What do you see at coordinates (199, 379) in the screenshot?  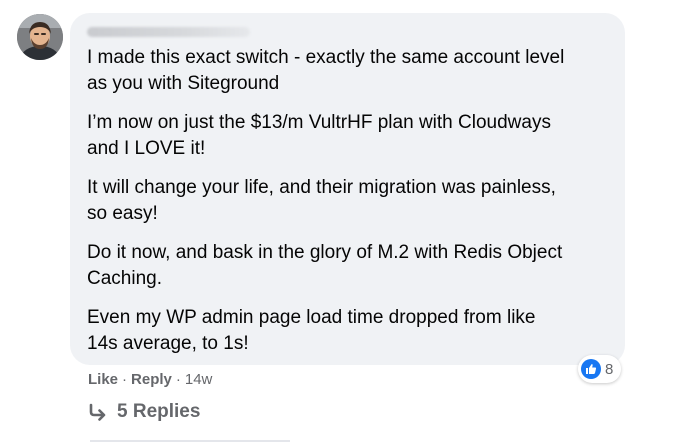 I see `timestamp: 14w` at bounding box center [199, 379].